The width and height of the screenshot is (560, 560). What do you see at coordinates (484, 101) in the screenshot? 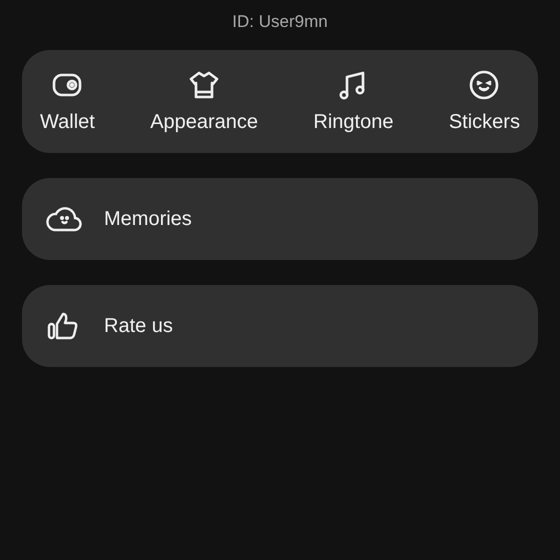
I see `shortcut-button: Stickers` at bounding box center [484, 101].